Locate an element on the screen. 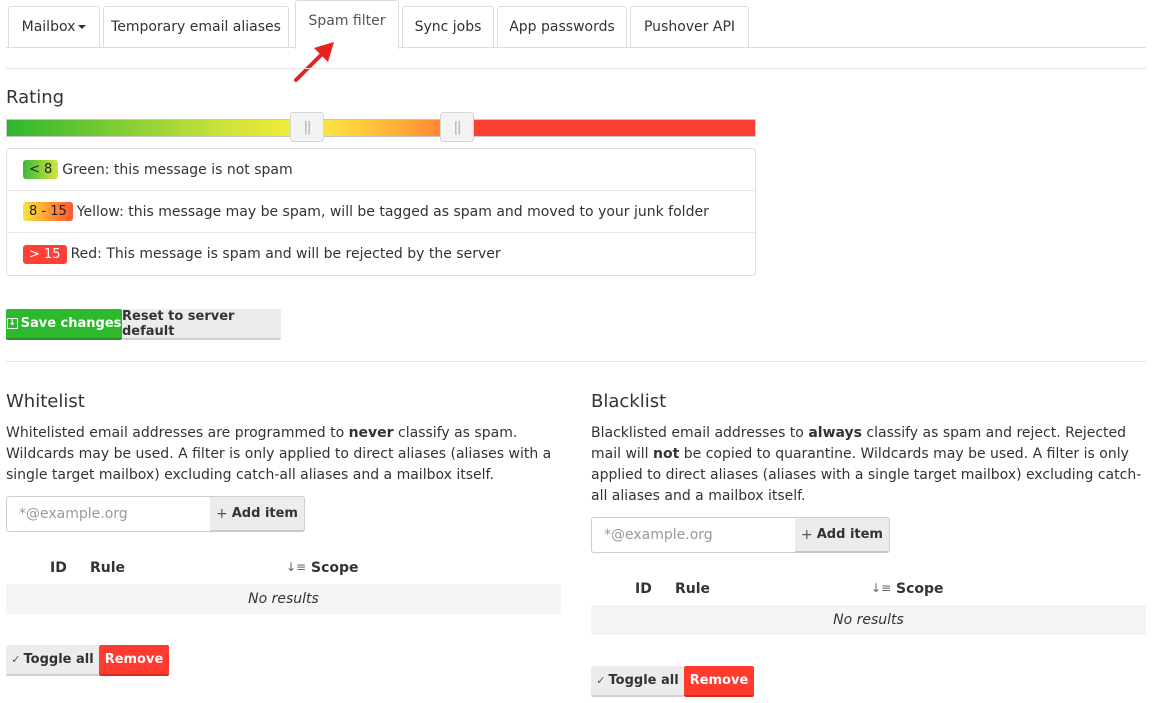  caret-down-icon is located at coordinates (82, 27).